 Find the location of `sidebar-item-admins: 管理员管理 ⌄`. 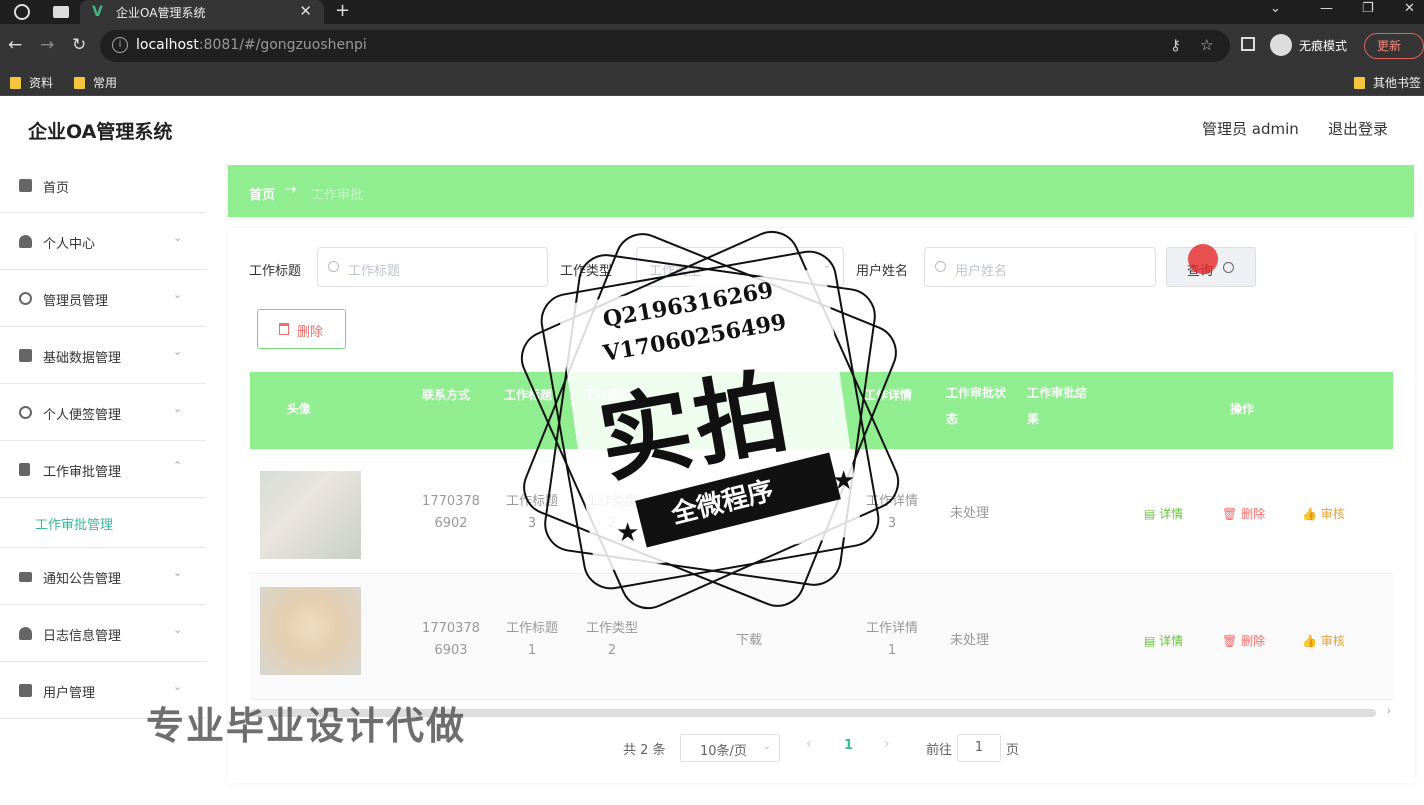

sidebar-item-admins: 管理员管理 ⌄ is located at coordinates (103, 298).